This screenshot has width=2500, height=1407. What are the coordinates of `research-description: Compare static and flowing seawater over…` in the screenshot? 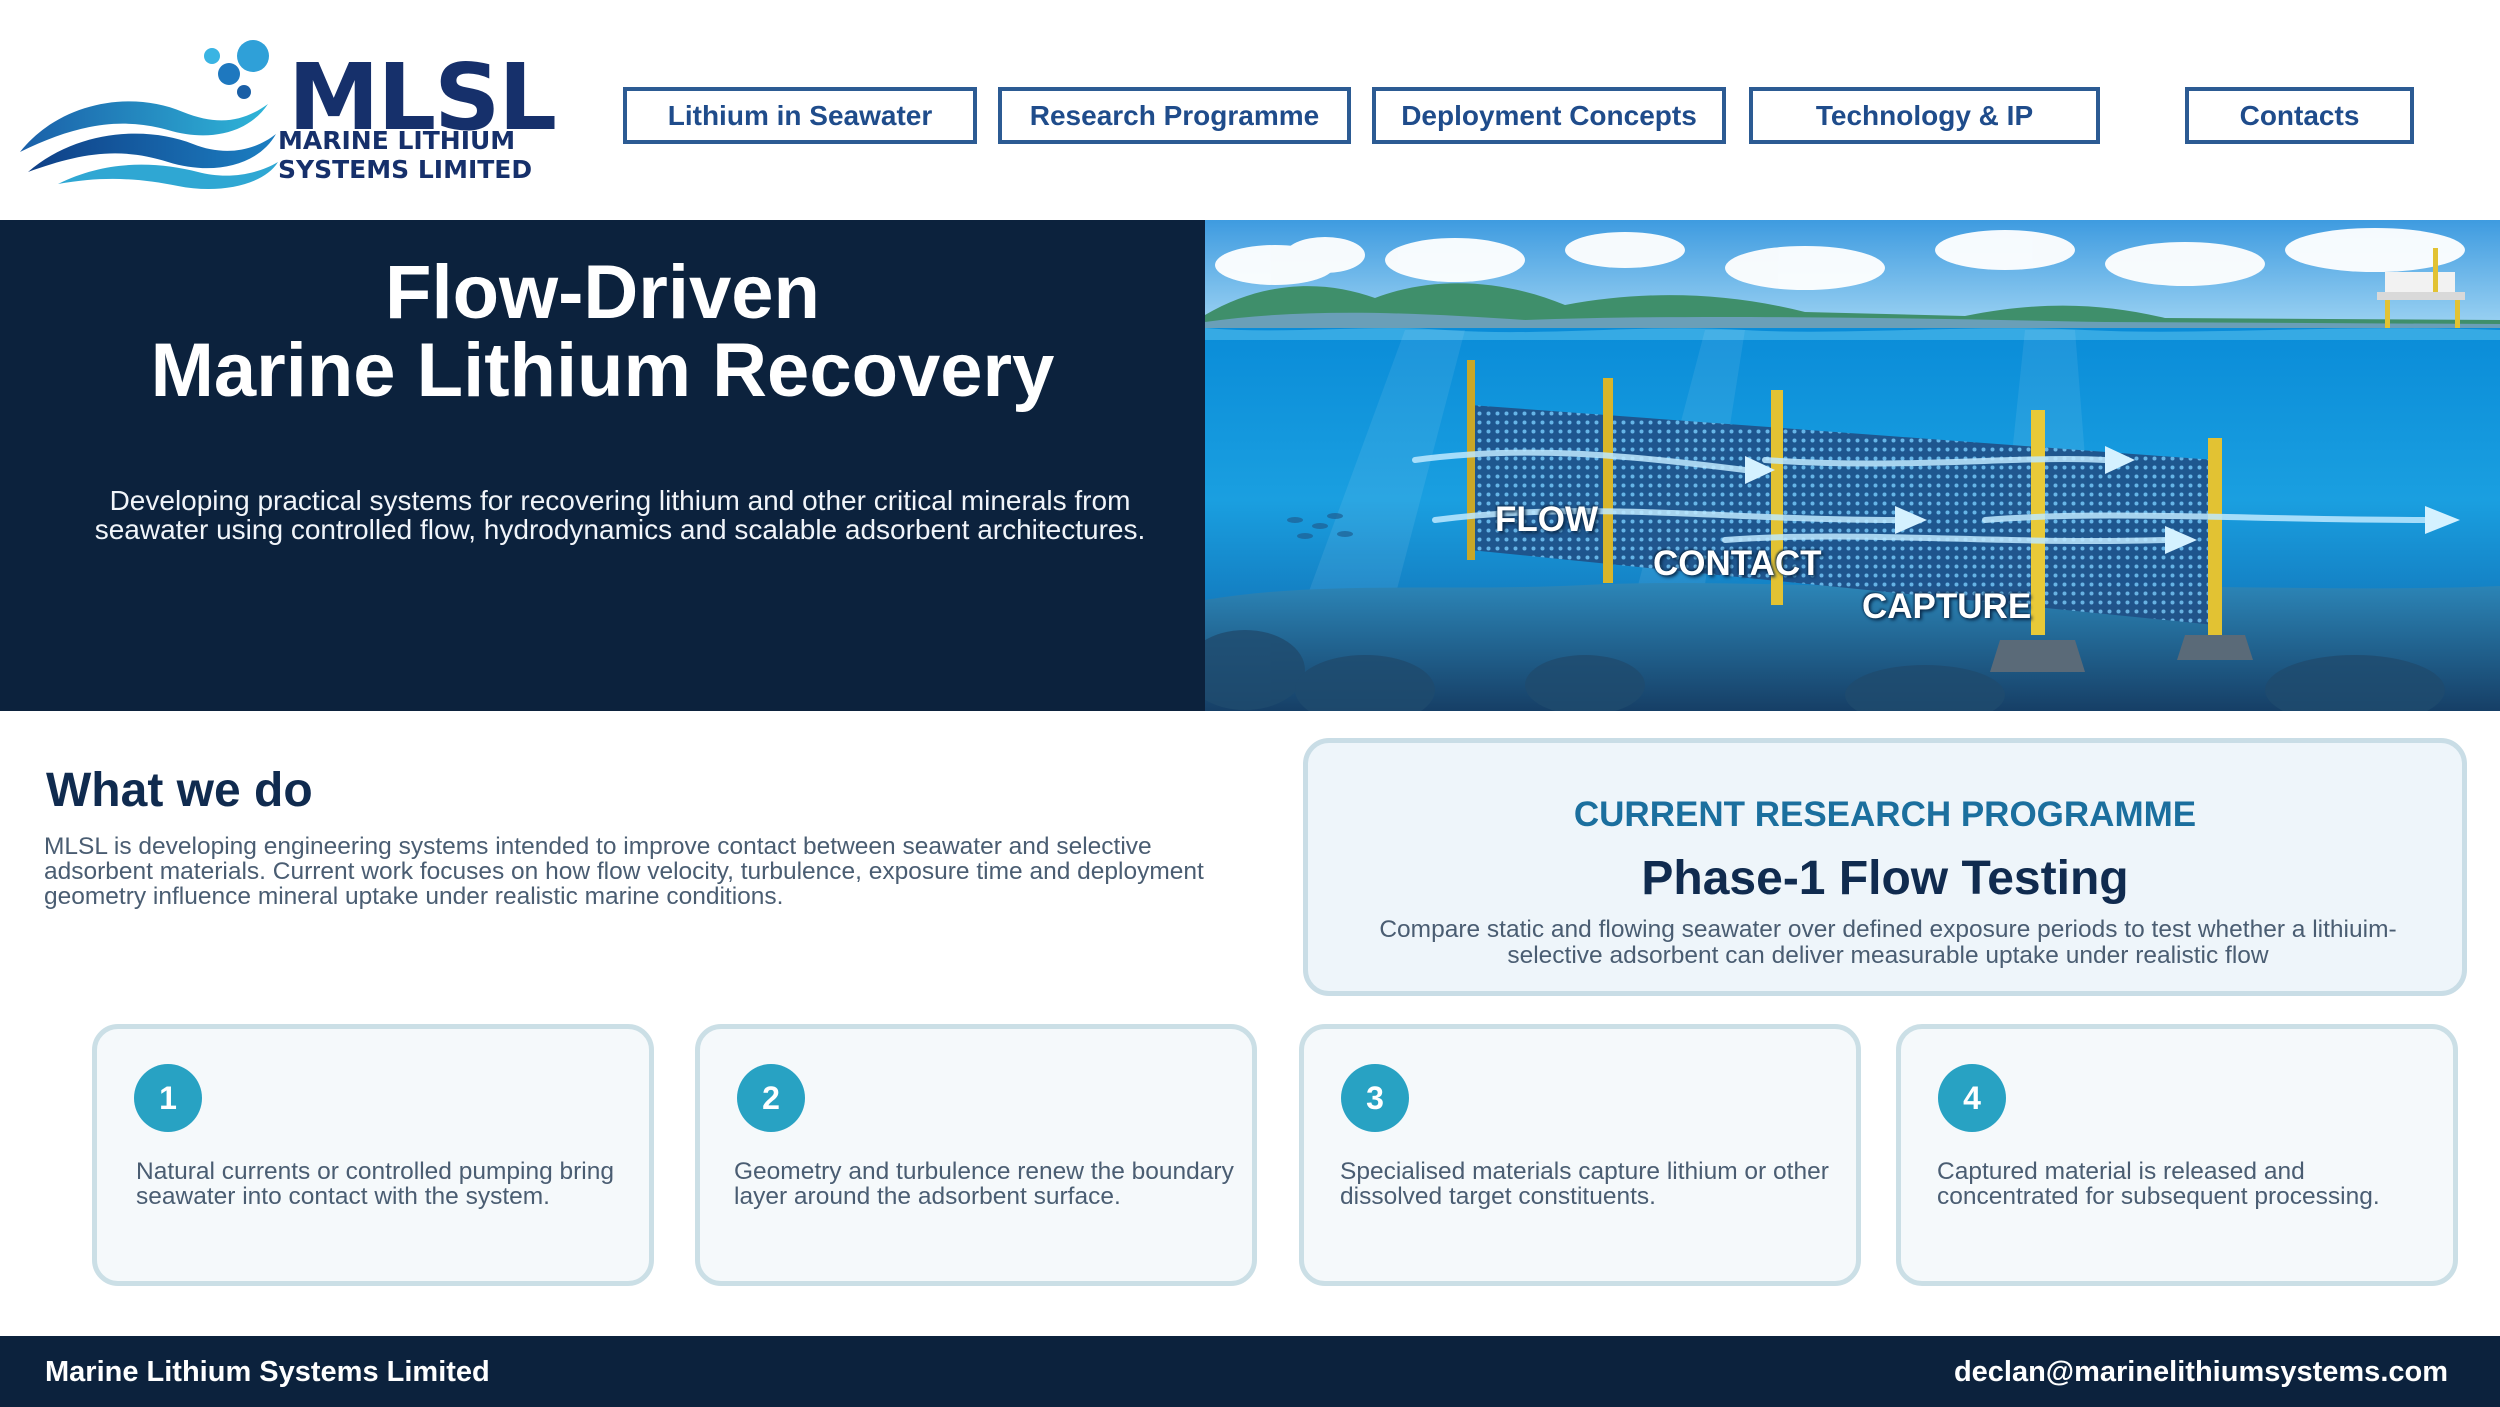 It's located at (1888, 942).